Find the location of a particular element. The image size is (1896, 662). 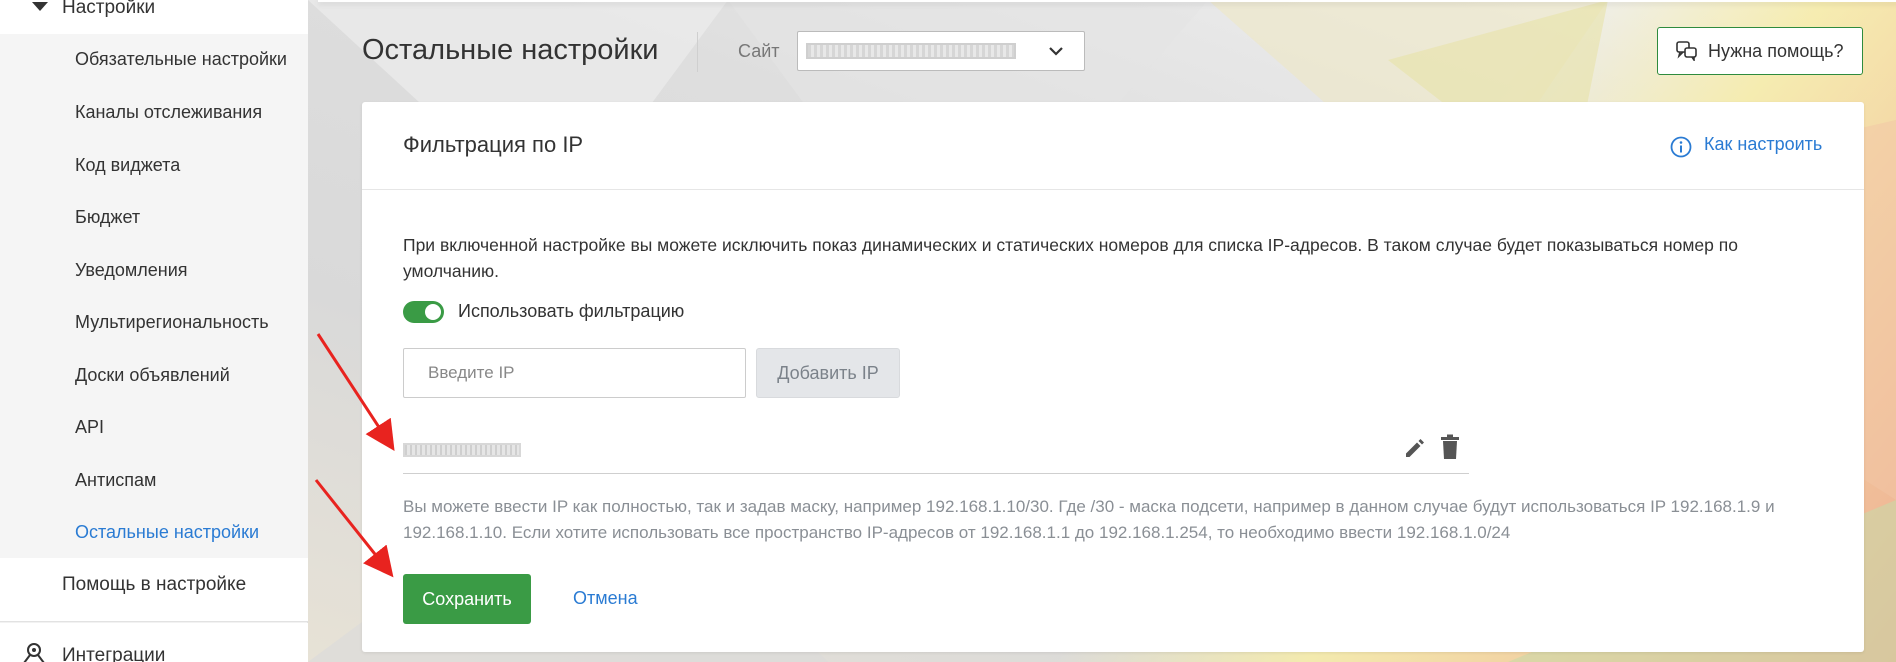

sidebar-group-label: Настройки is located at coordinates (109, 9).